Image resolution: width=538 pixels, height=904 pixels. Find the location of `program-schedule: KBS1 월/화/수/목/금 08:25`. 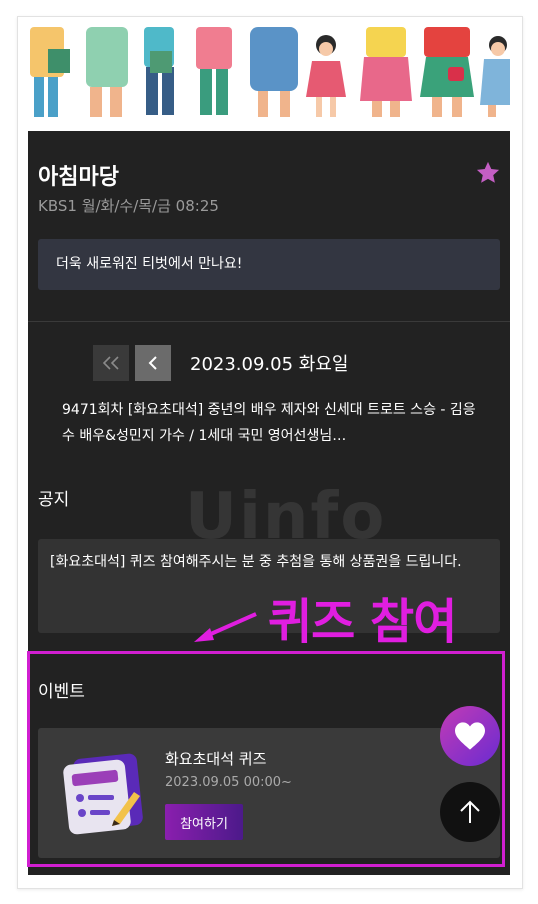

program-schedule: KBS1 월/화/수/목/금 08:25 is located at coordinates (128, 206).